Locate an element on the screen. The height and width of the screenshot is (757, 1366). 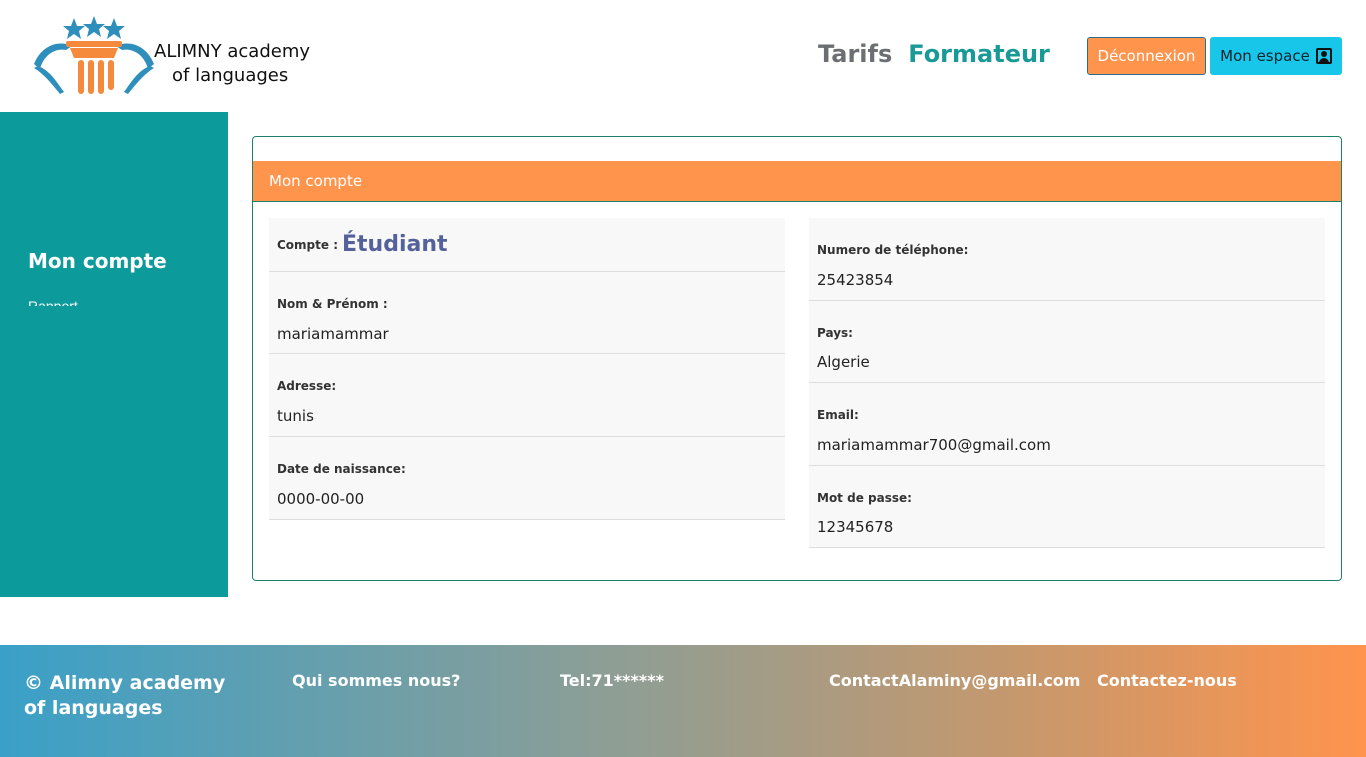
nav-link-formateur: Formateur is located at coordinates (979, 54).